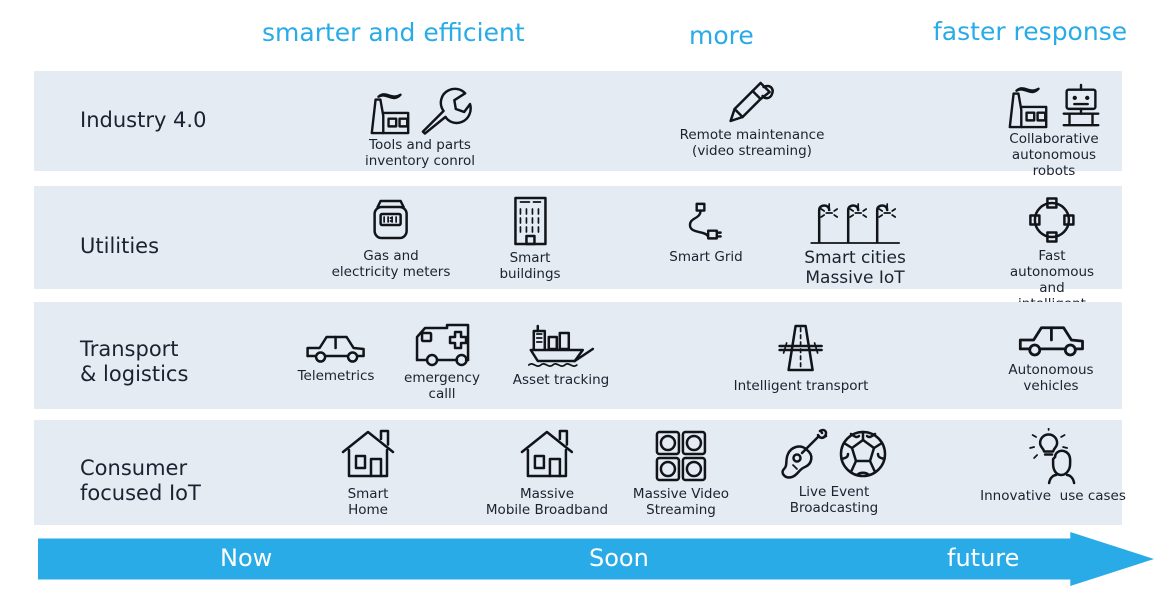  I want to click on timeline-stop-soon: Soon, so click(619, 558).